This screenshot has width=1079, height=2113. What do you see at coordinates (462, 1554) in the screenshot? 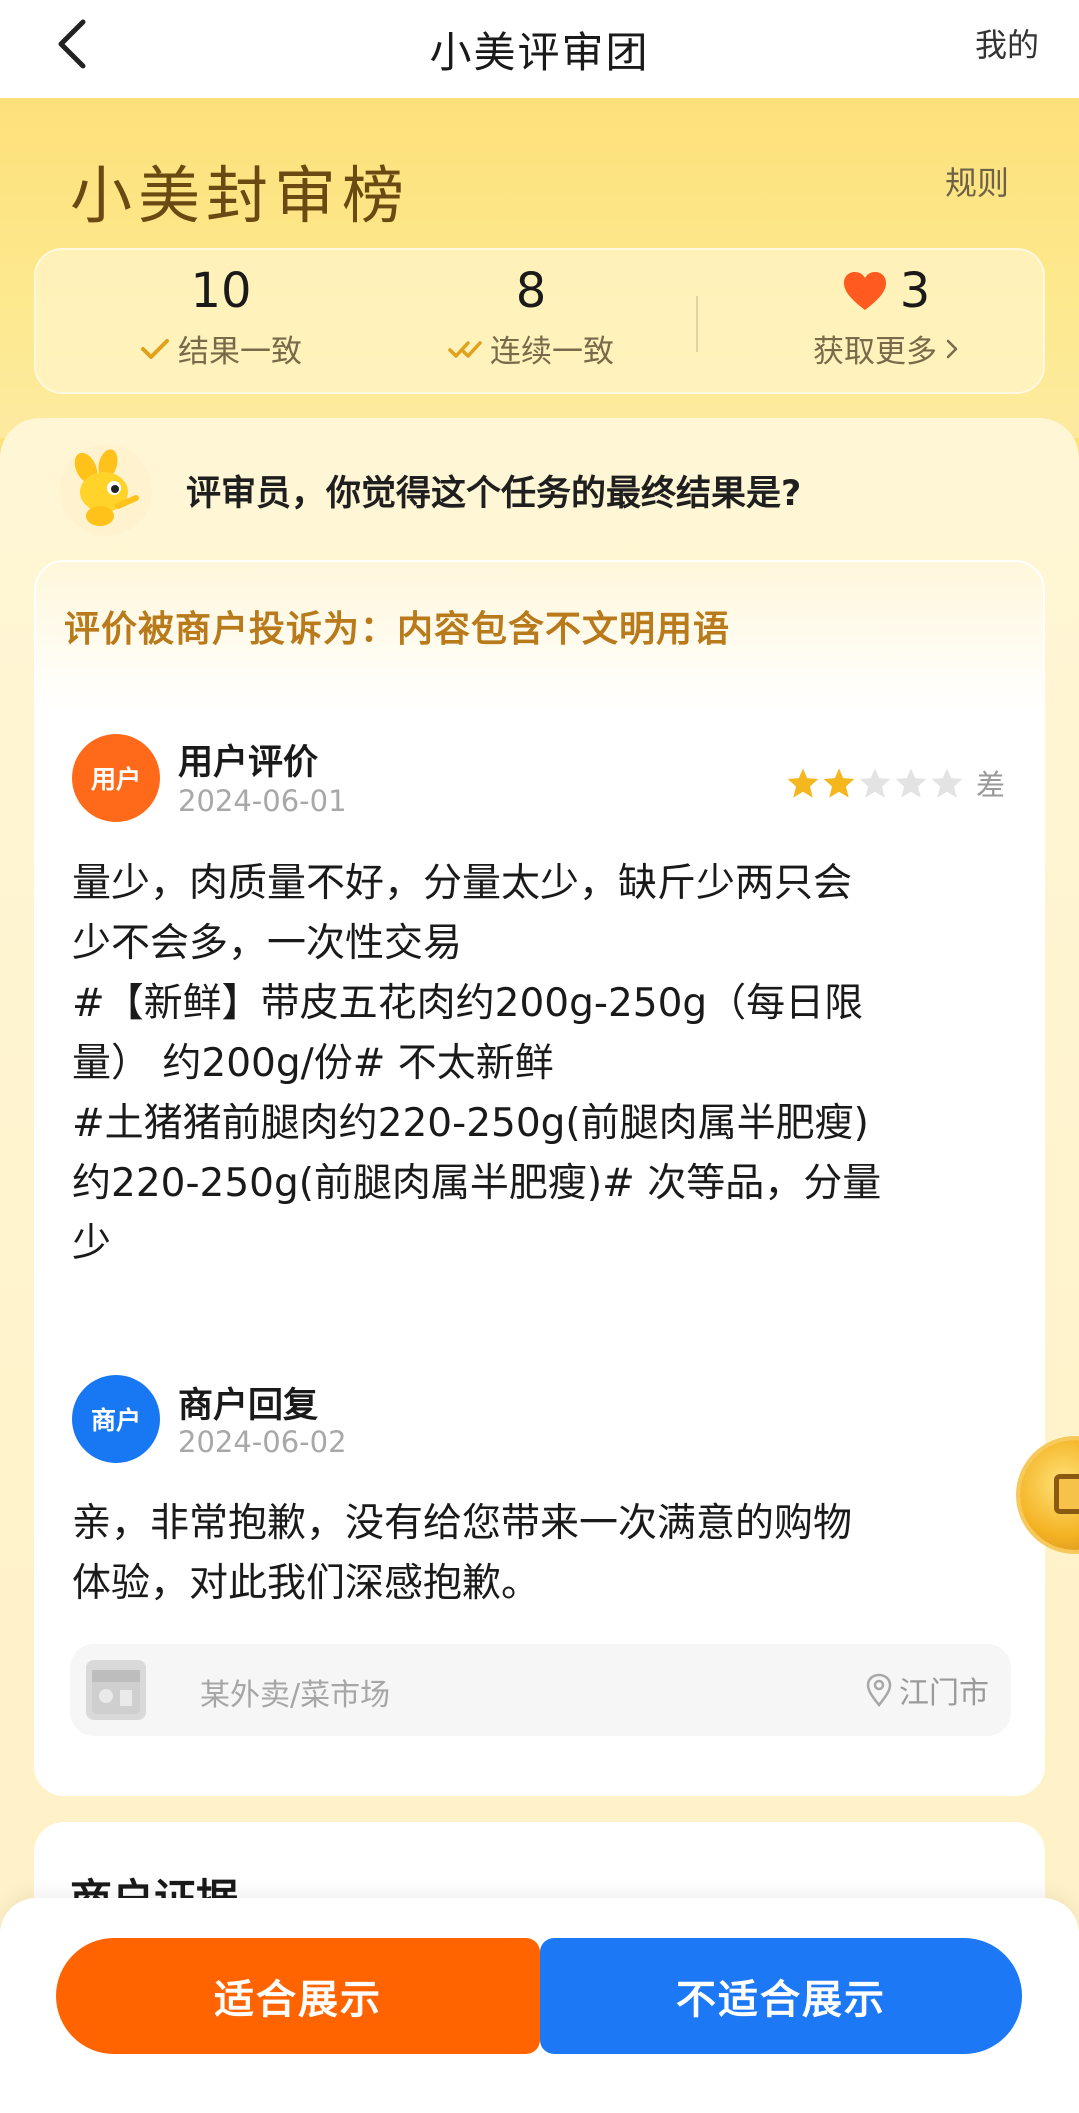
I see `merchant-reply-text: 亲，非常抱歉，没有给您带来一次满意的购物 体验，对此我们深感抱歉。` at bounding box center [462, 1554].